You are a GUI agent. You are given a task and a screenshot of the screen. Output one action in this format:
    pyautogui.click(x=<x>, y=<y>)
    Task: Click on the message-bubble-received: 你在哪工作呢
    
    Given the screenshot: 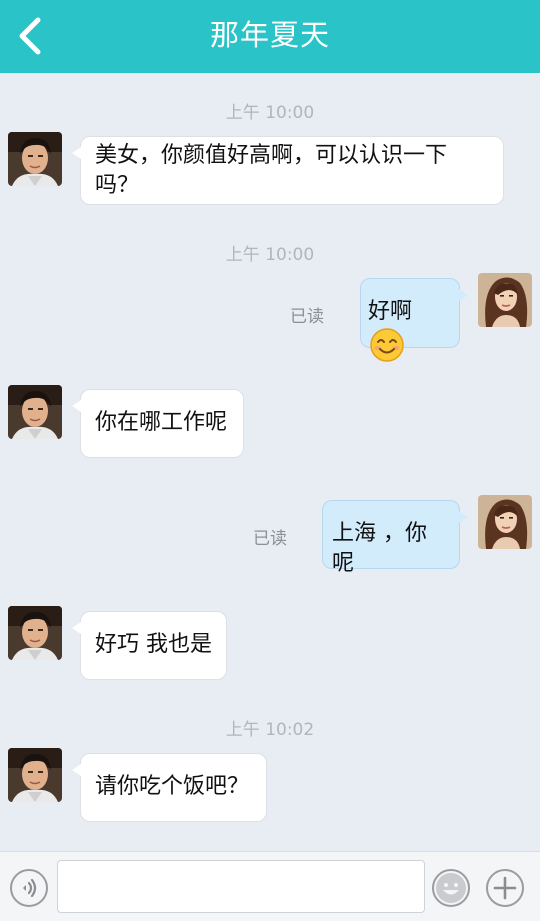 What is the action you would take?
    pyautogui.click(x=158, y=423)
    